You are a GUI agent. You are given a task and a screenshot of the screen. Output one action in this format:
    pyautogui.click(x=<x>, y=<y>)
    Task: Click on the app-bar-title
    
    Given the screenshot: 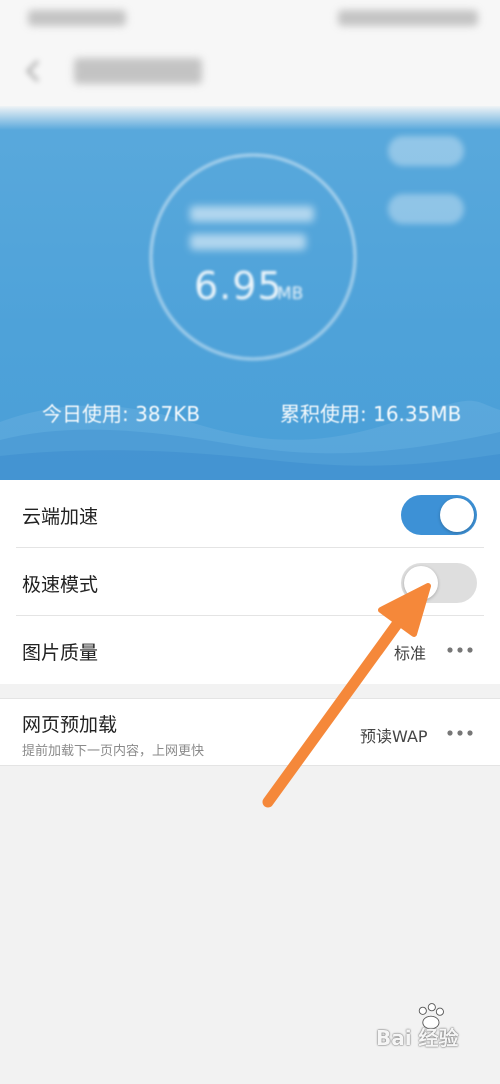 What is the action you would take?
    pyautogui.click(x=138, y=71)
    